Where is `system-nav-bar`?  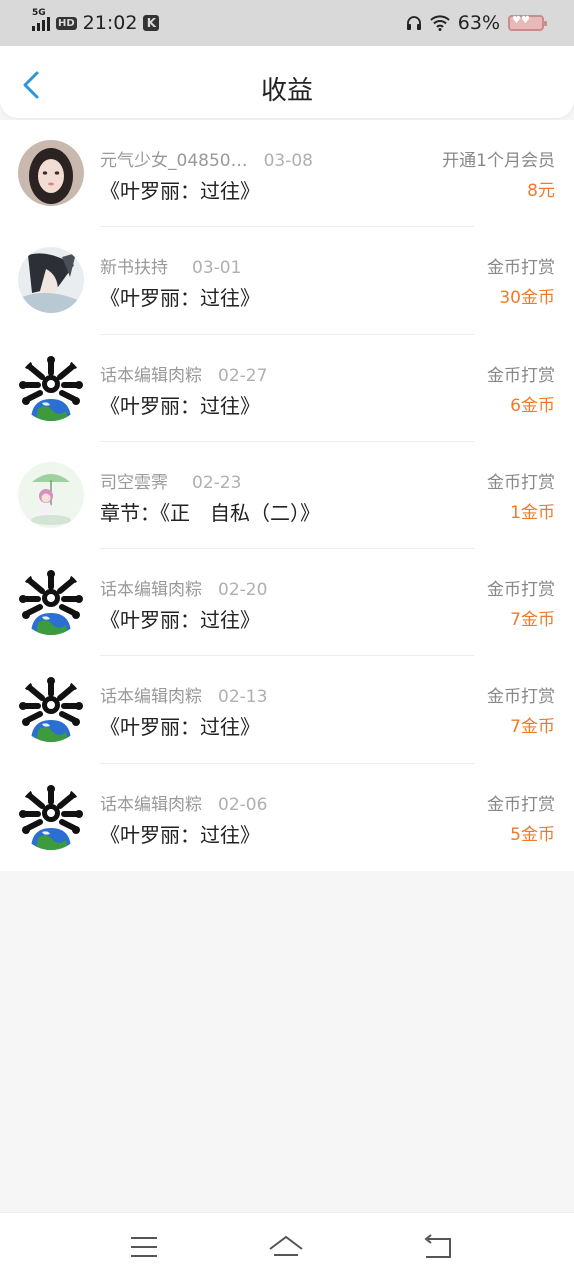
system-nav-bar is located at coordinates (287, 1246).